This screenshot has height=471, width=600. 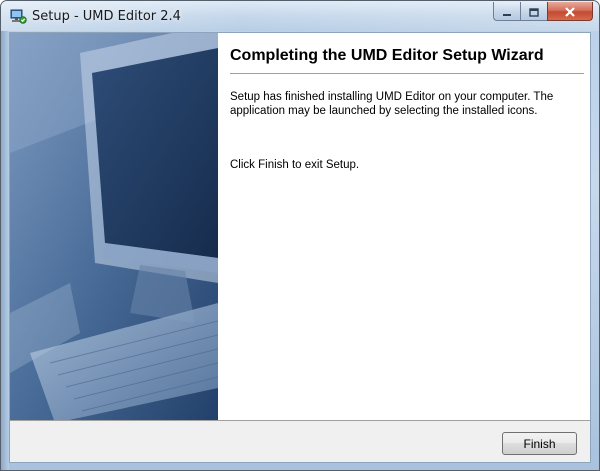 I want to click on window-frame-edge, so click(x=5, y=250).